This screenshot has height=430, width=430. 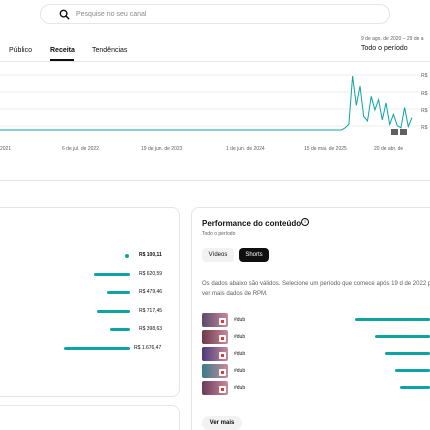 What do you see at coordinates (215, 61) in the screenshot?
I see `tabs-divider` at bounding box center [215, 61].